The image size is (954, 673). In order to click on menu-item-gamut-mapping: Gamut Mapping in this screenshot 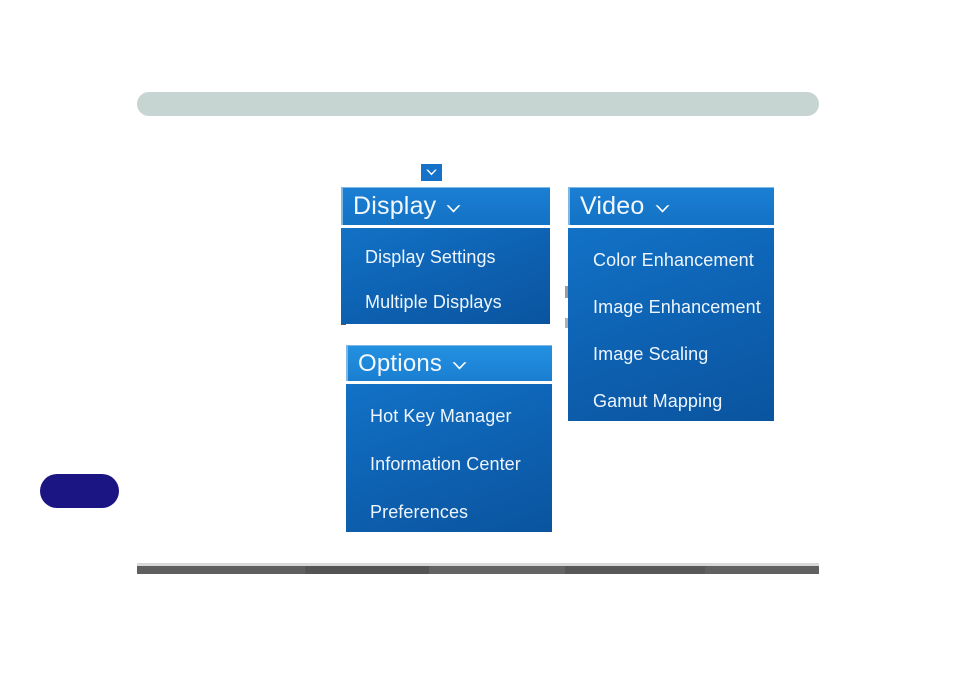, I will do `click(671, 400)`.